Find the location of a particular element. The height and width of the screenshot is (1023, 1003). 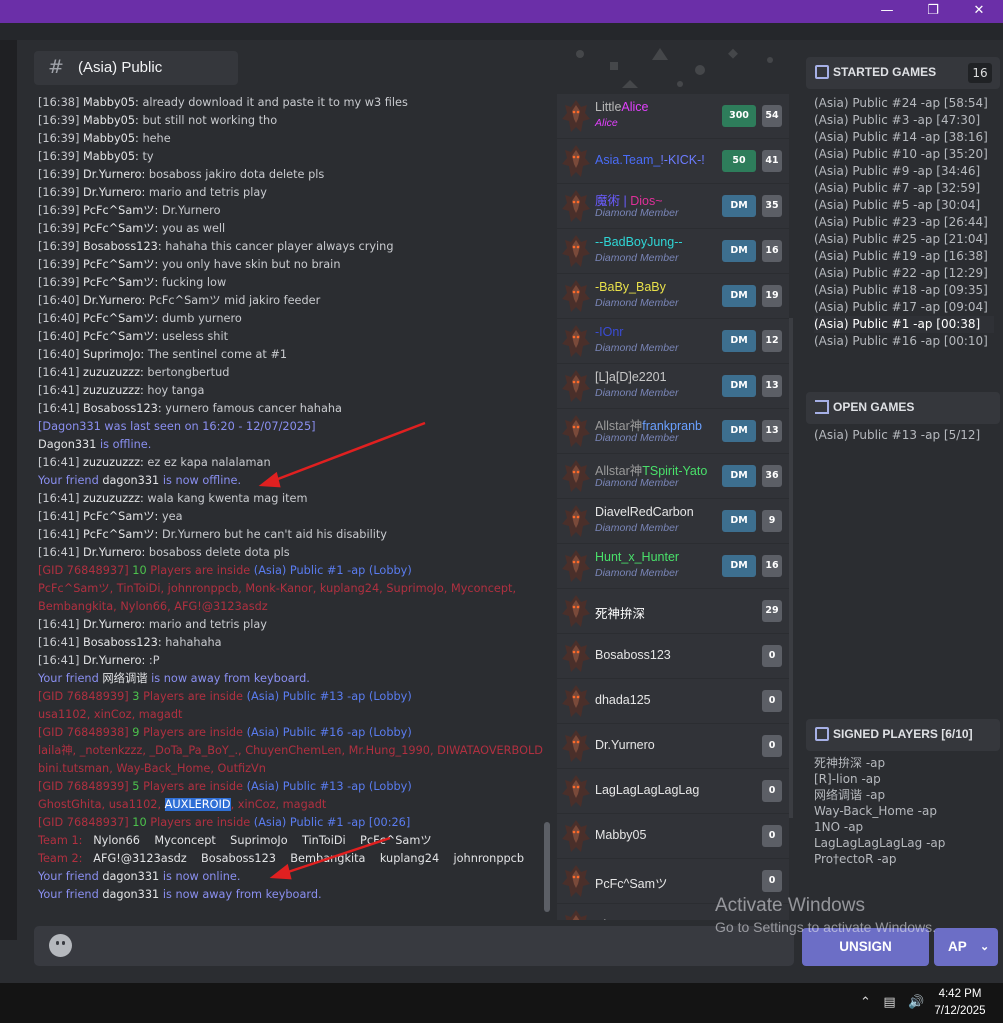

chevron-down-icon: ⌄ is located at coordinates (985, 947).